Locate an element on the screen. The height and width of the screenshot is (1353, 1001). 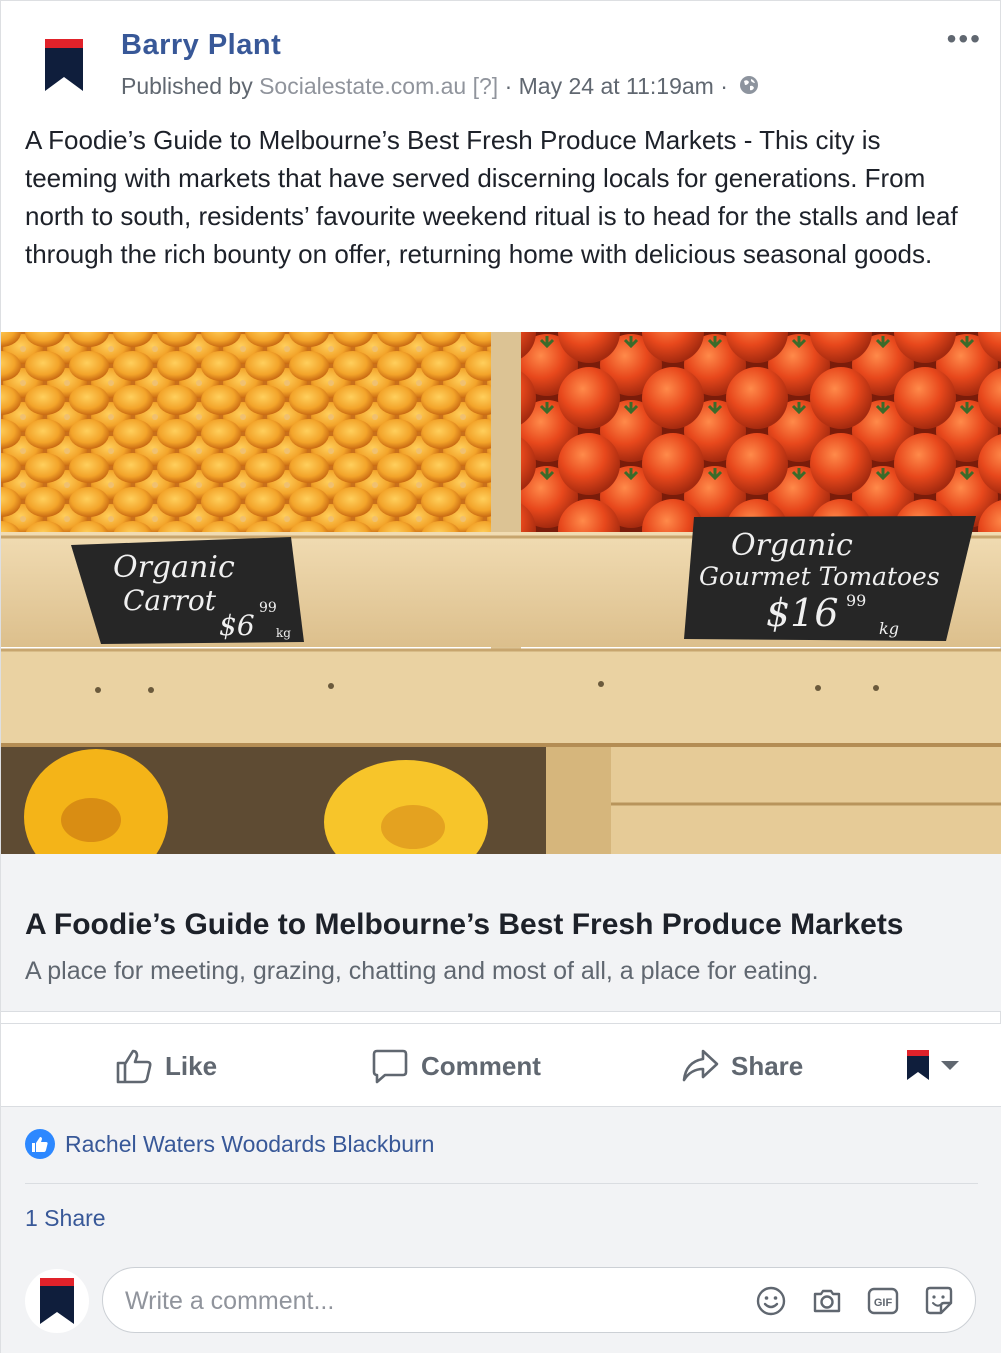
share-label: Share is located at coordinates (767, 1065).